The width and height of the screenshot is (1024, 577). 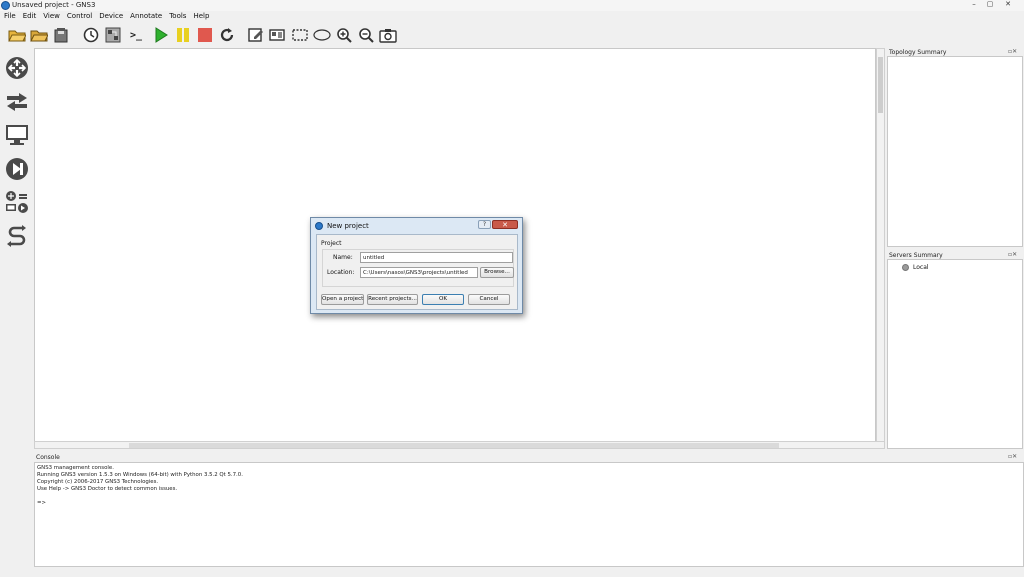 What do you see at coordinates (39, 35) in the screenshot?
I see `open-project-icon` at bounding box center [39, 35].